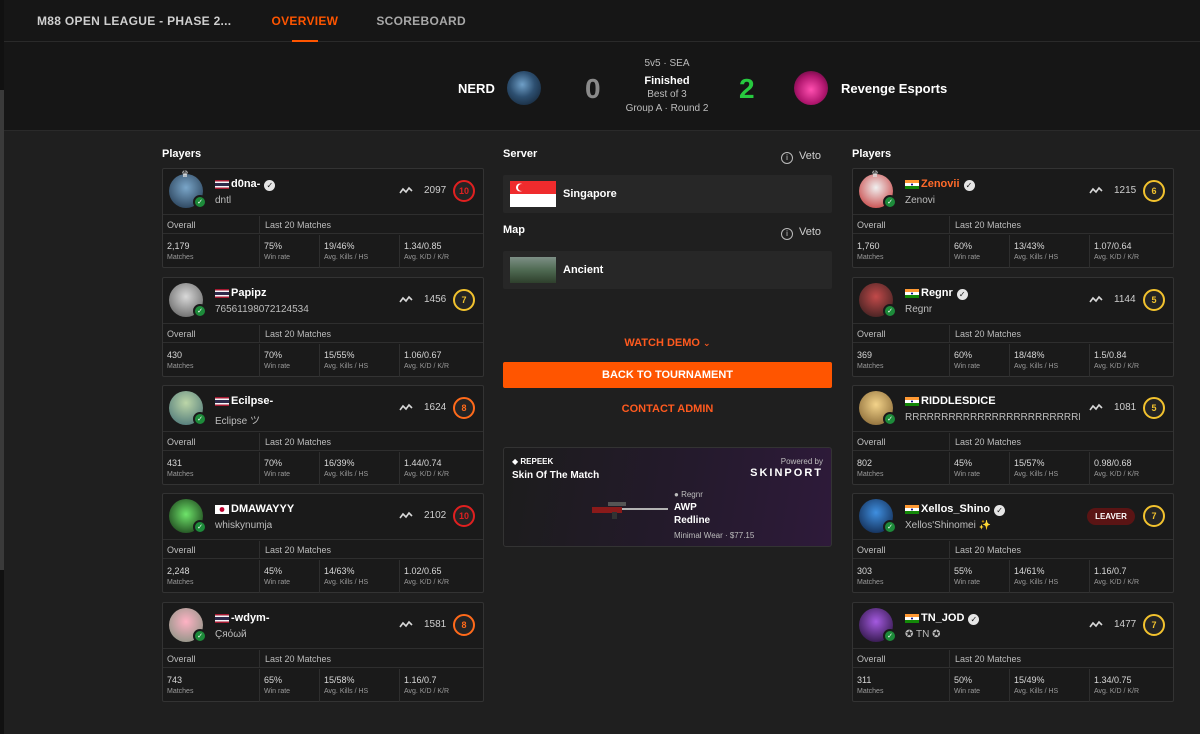  I want to click on info-icon: i, so click(787, 234).